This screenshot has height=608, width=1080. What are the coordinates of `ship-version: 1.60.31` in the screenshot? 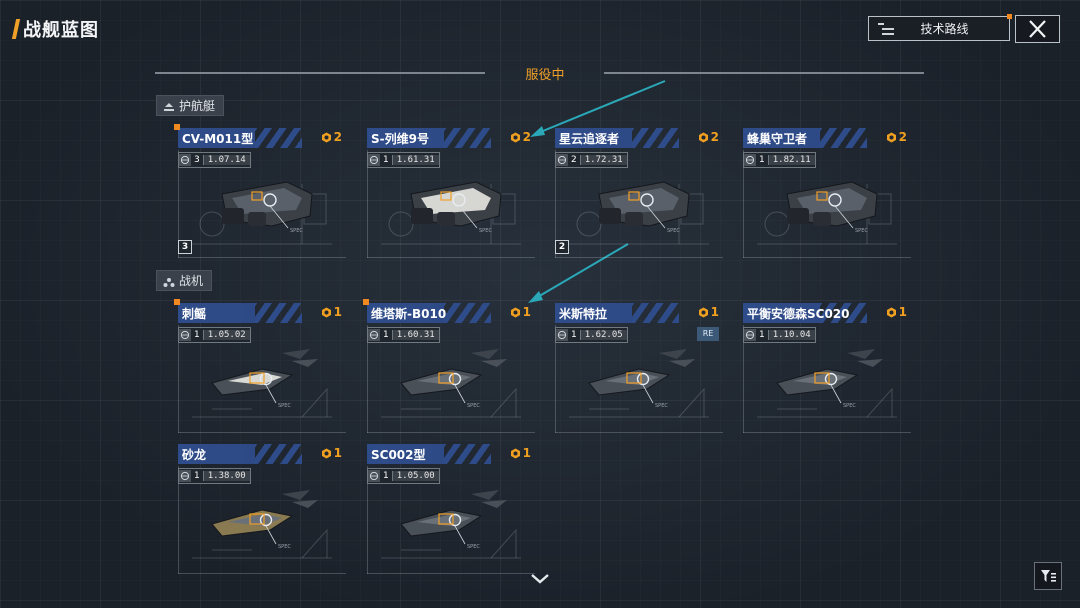 It's located at (415, 335).